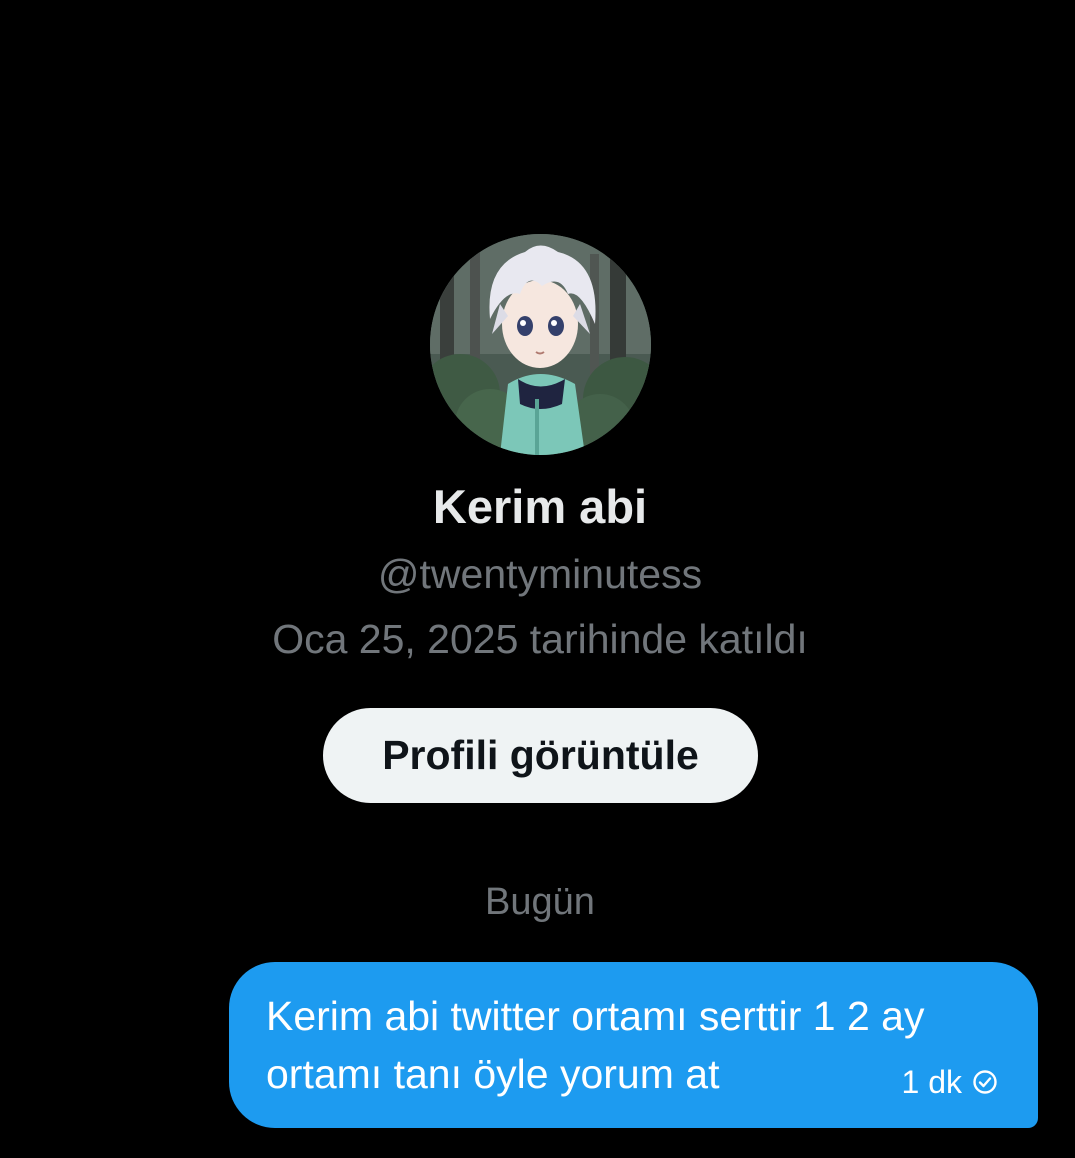 This screenshot has height=1158, width=1075. Describe the element at coordinates (540, 902) in the screenshot. I see `day-divider: Bugün` at that location.